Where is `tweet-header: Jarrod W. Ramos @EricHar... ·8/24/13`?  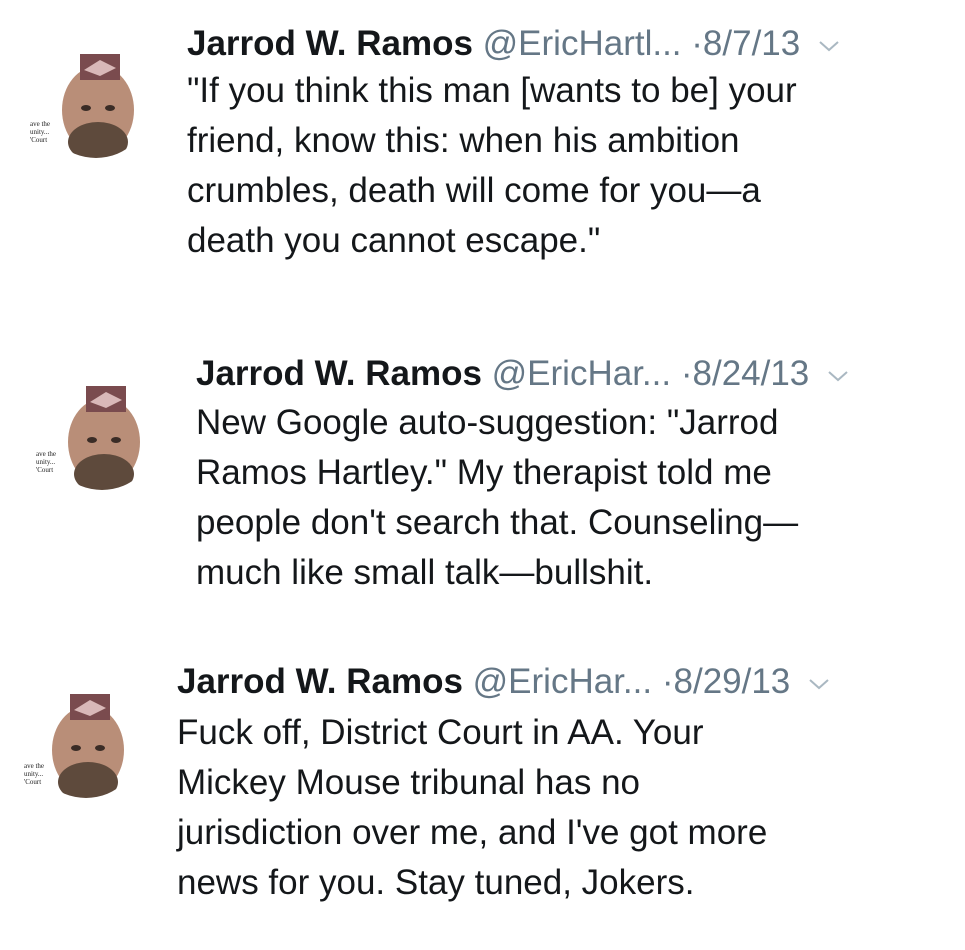
tweet-header: Jarrod W. Ramos @EricHar... ·8/24/13 is located at coordinates (522, 374).